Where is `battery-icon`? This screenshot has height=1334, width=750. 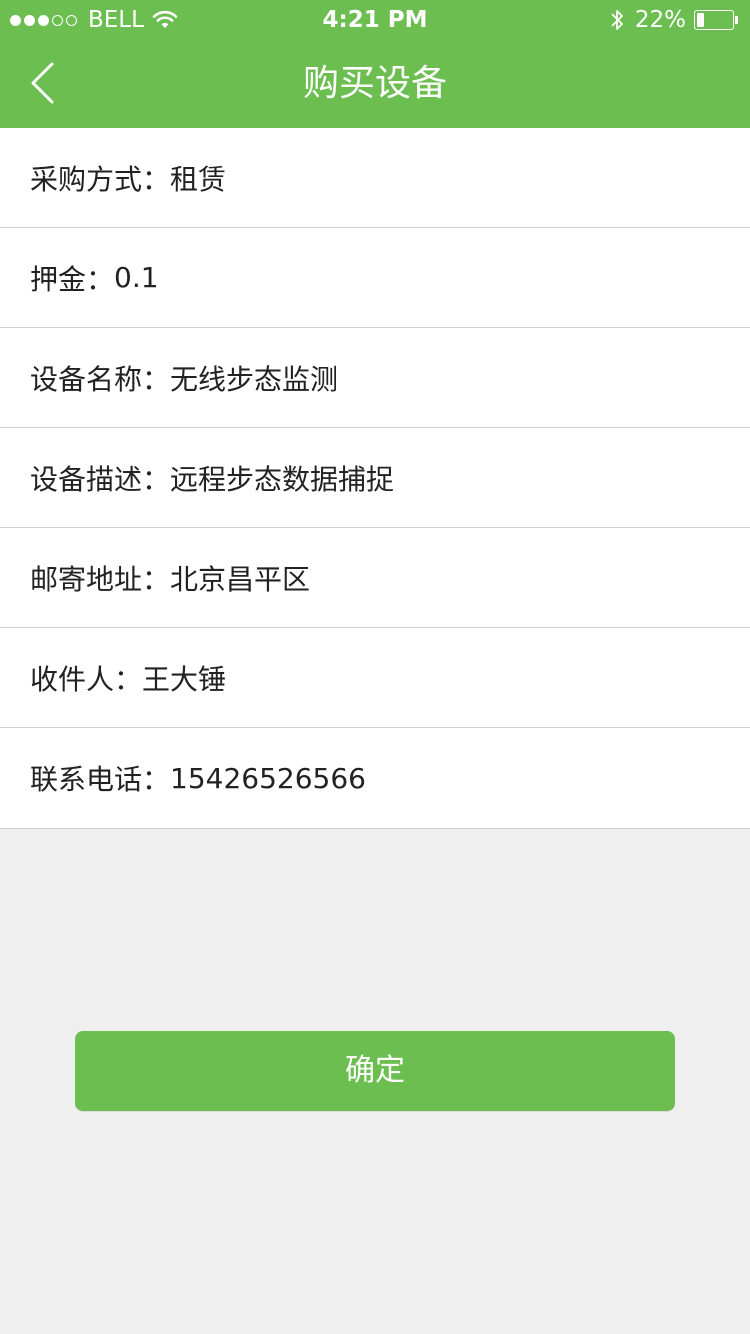
battery-icon is located at coordinates (717, 20).